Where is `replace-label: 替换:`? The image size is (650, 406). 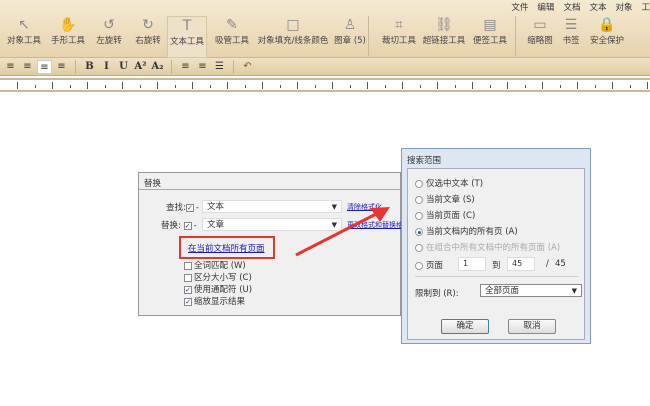
replace-label: 替换: is located at coordinates (171, 226).